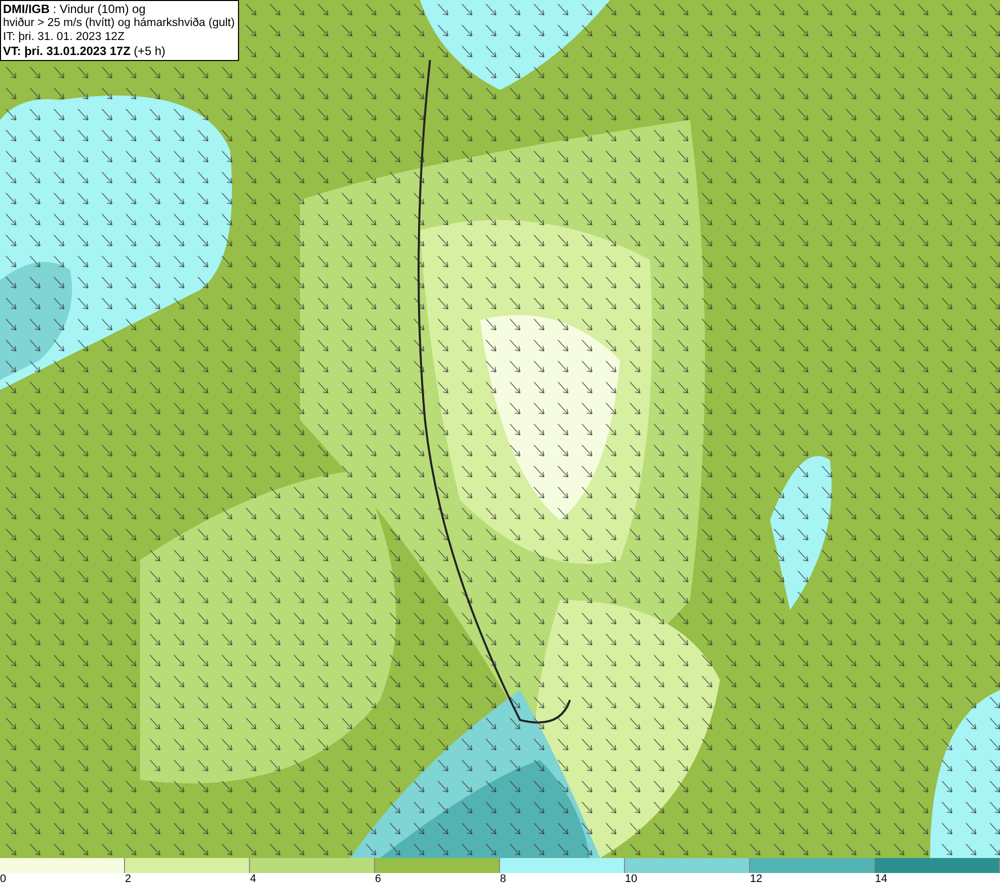  Describe the element at coordinates (881, 879) in the screenshot. I see `legend-label: 14` at that location.